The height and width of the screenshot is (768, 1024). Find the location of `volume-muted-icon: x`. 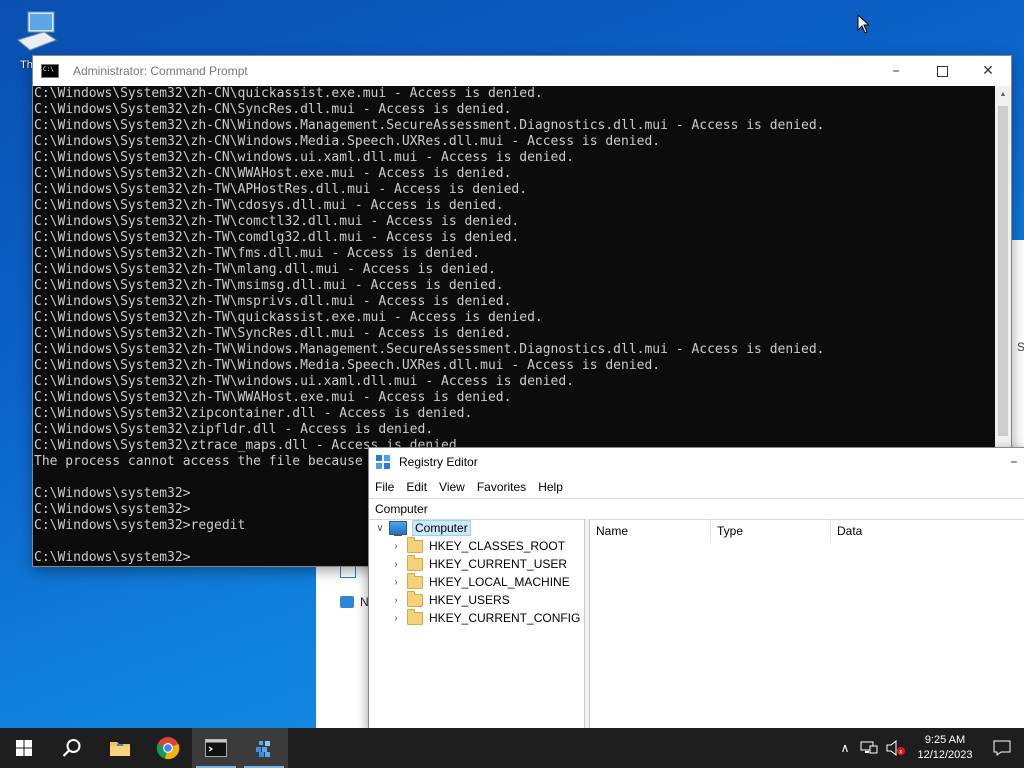

volume-muted-icon: x is located at coordinates (896, 748).